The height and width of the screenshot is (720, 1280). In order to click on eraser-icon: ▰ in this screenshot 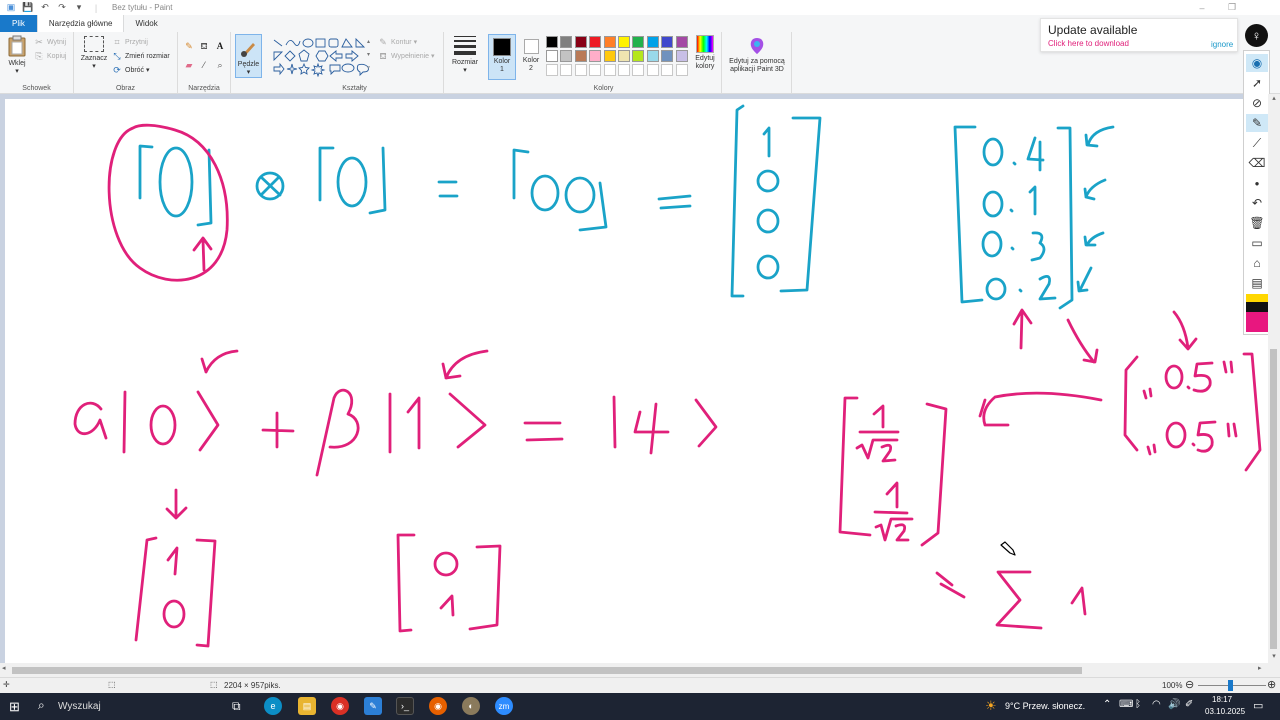, I will do `click(189, 65)`.